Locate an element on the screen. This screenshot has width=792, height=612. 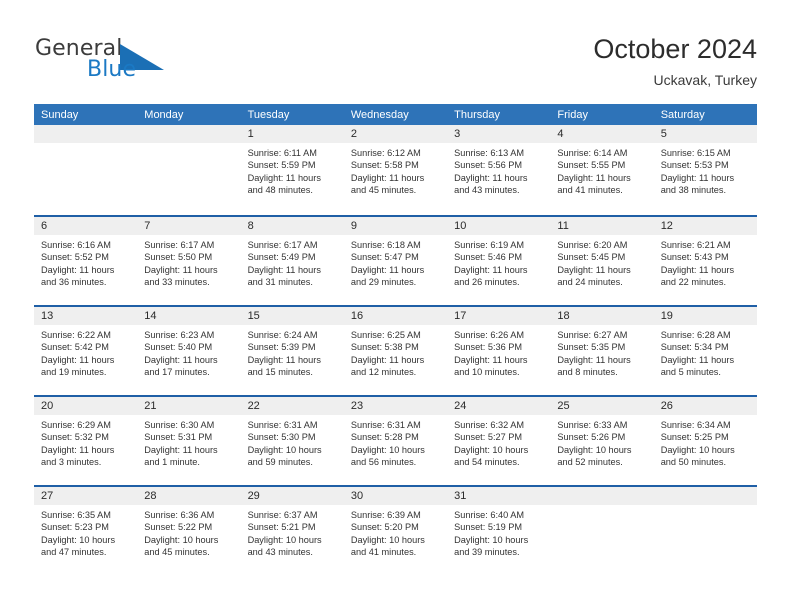
day-detail-line: Sunset: 5:49 PM is located at coordinates (281, 257).